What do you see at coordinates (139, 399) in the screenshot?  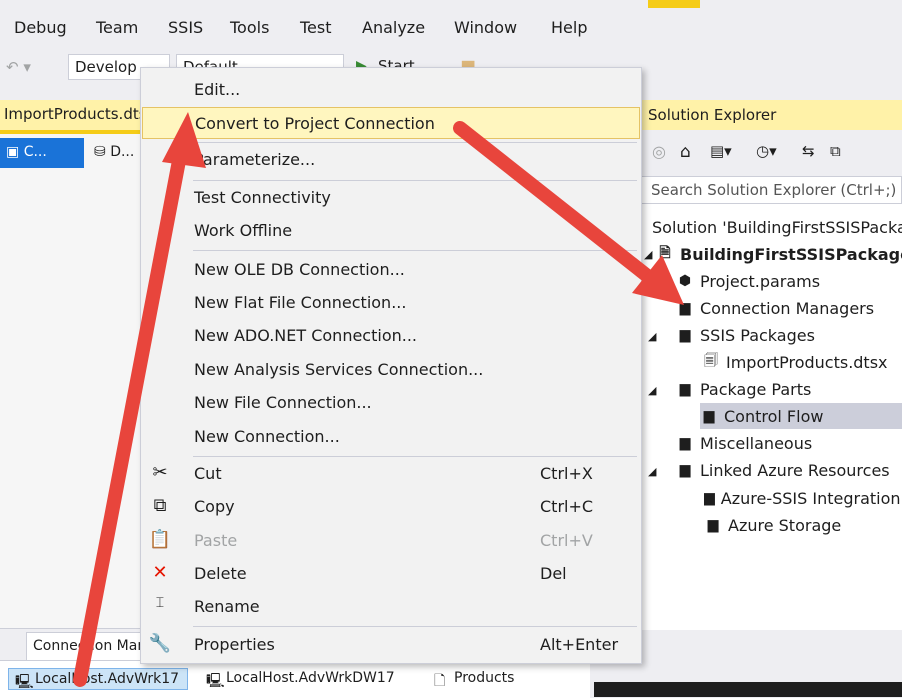 I see `arrow-up-to-convert` at bounding box center [139, 399].